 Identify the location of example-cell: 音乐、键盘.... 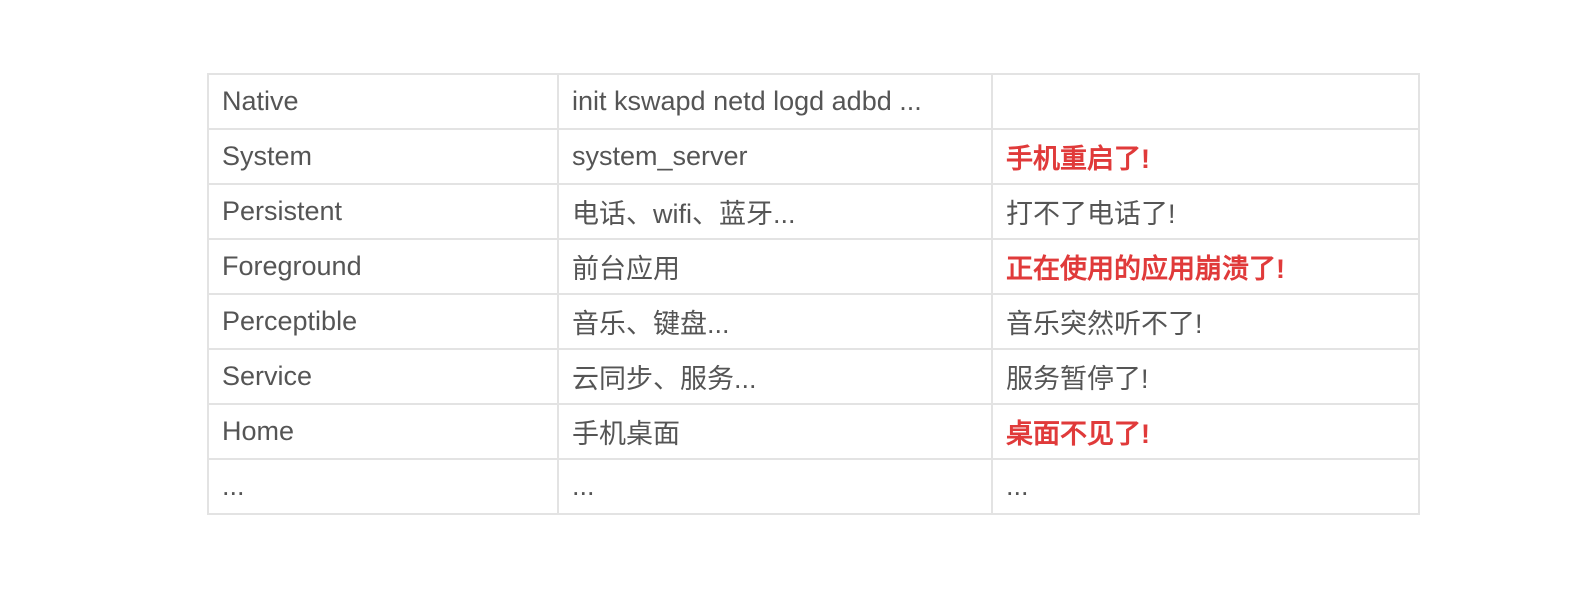
(775, 321).